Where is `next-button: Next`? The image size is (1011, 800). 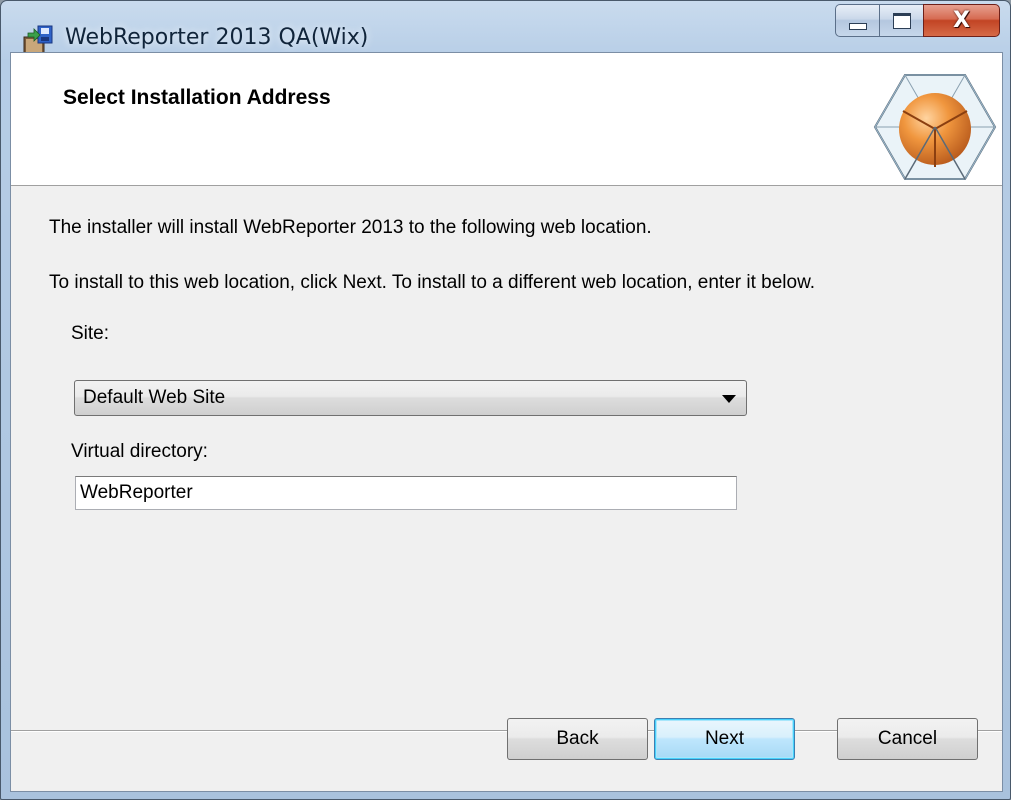
next-button: Next is located at coordinates (724, 739).